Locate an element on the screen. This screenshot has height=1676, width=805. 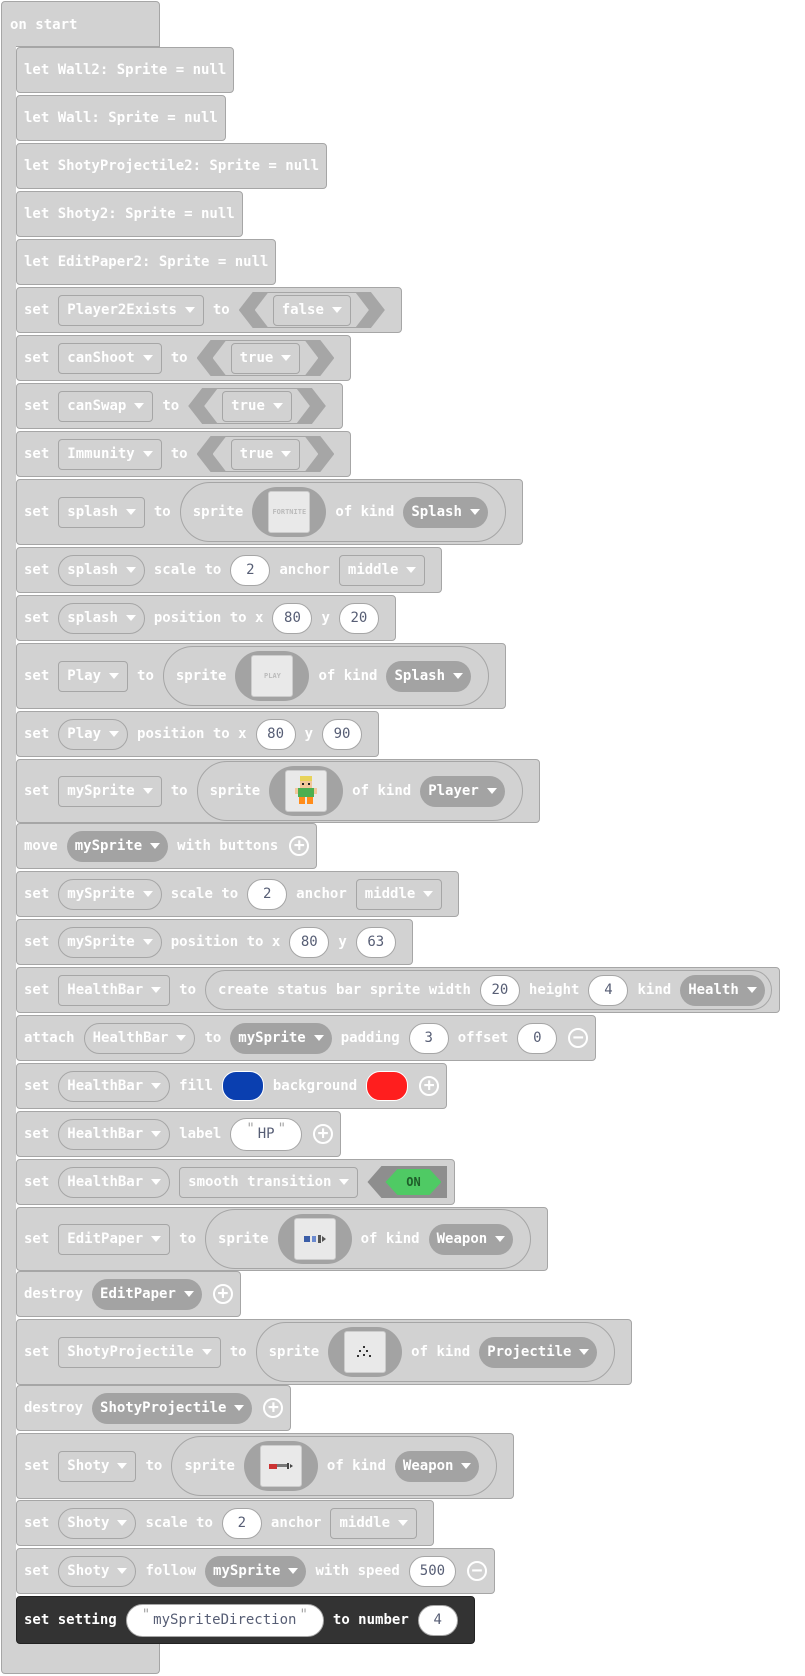
background-color-swatch is located at coordinates (387, 1086).